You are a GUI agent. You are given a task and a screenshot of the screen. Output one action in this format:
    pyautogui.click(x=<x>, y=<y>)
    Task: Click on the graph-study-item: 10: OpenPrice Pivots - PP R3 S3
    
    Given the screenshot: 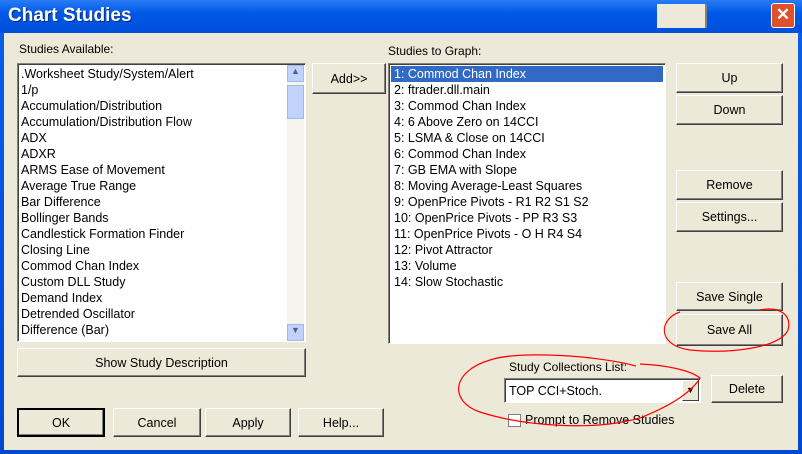 What is the action you would take?
    pyautogui.click(x=527, y=218)
    